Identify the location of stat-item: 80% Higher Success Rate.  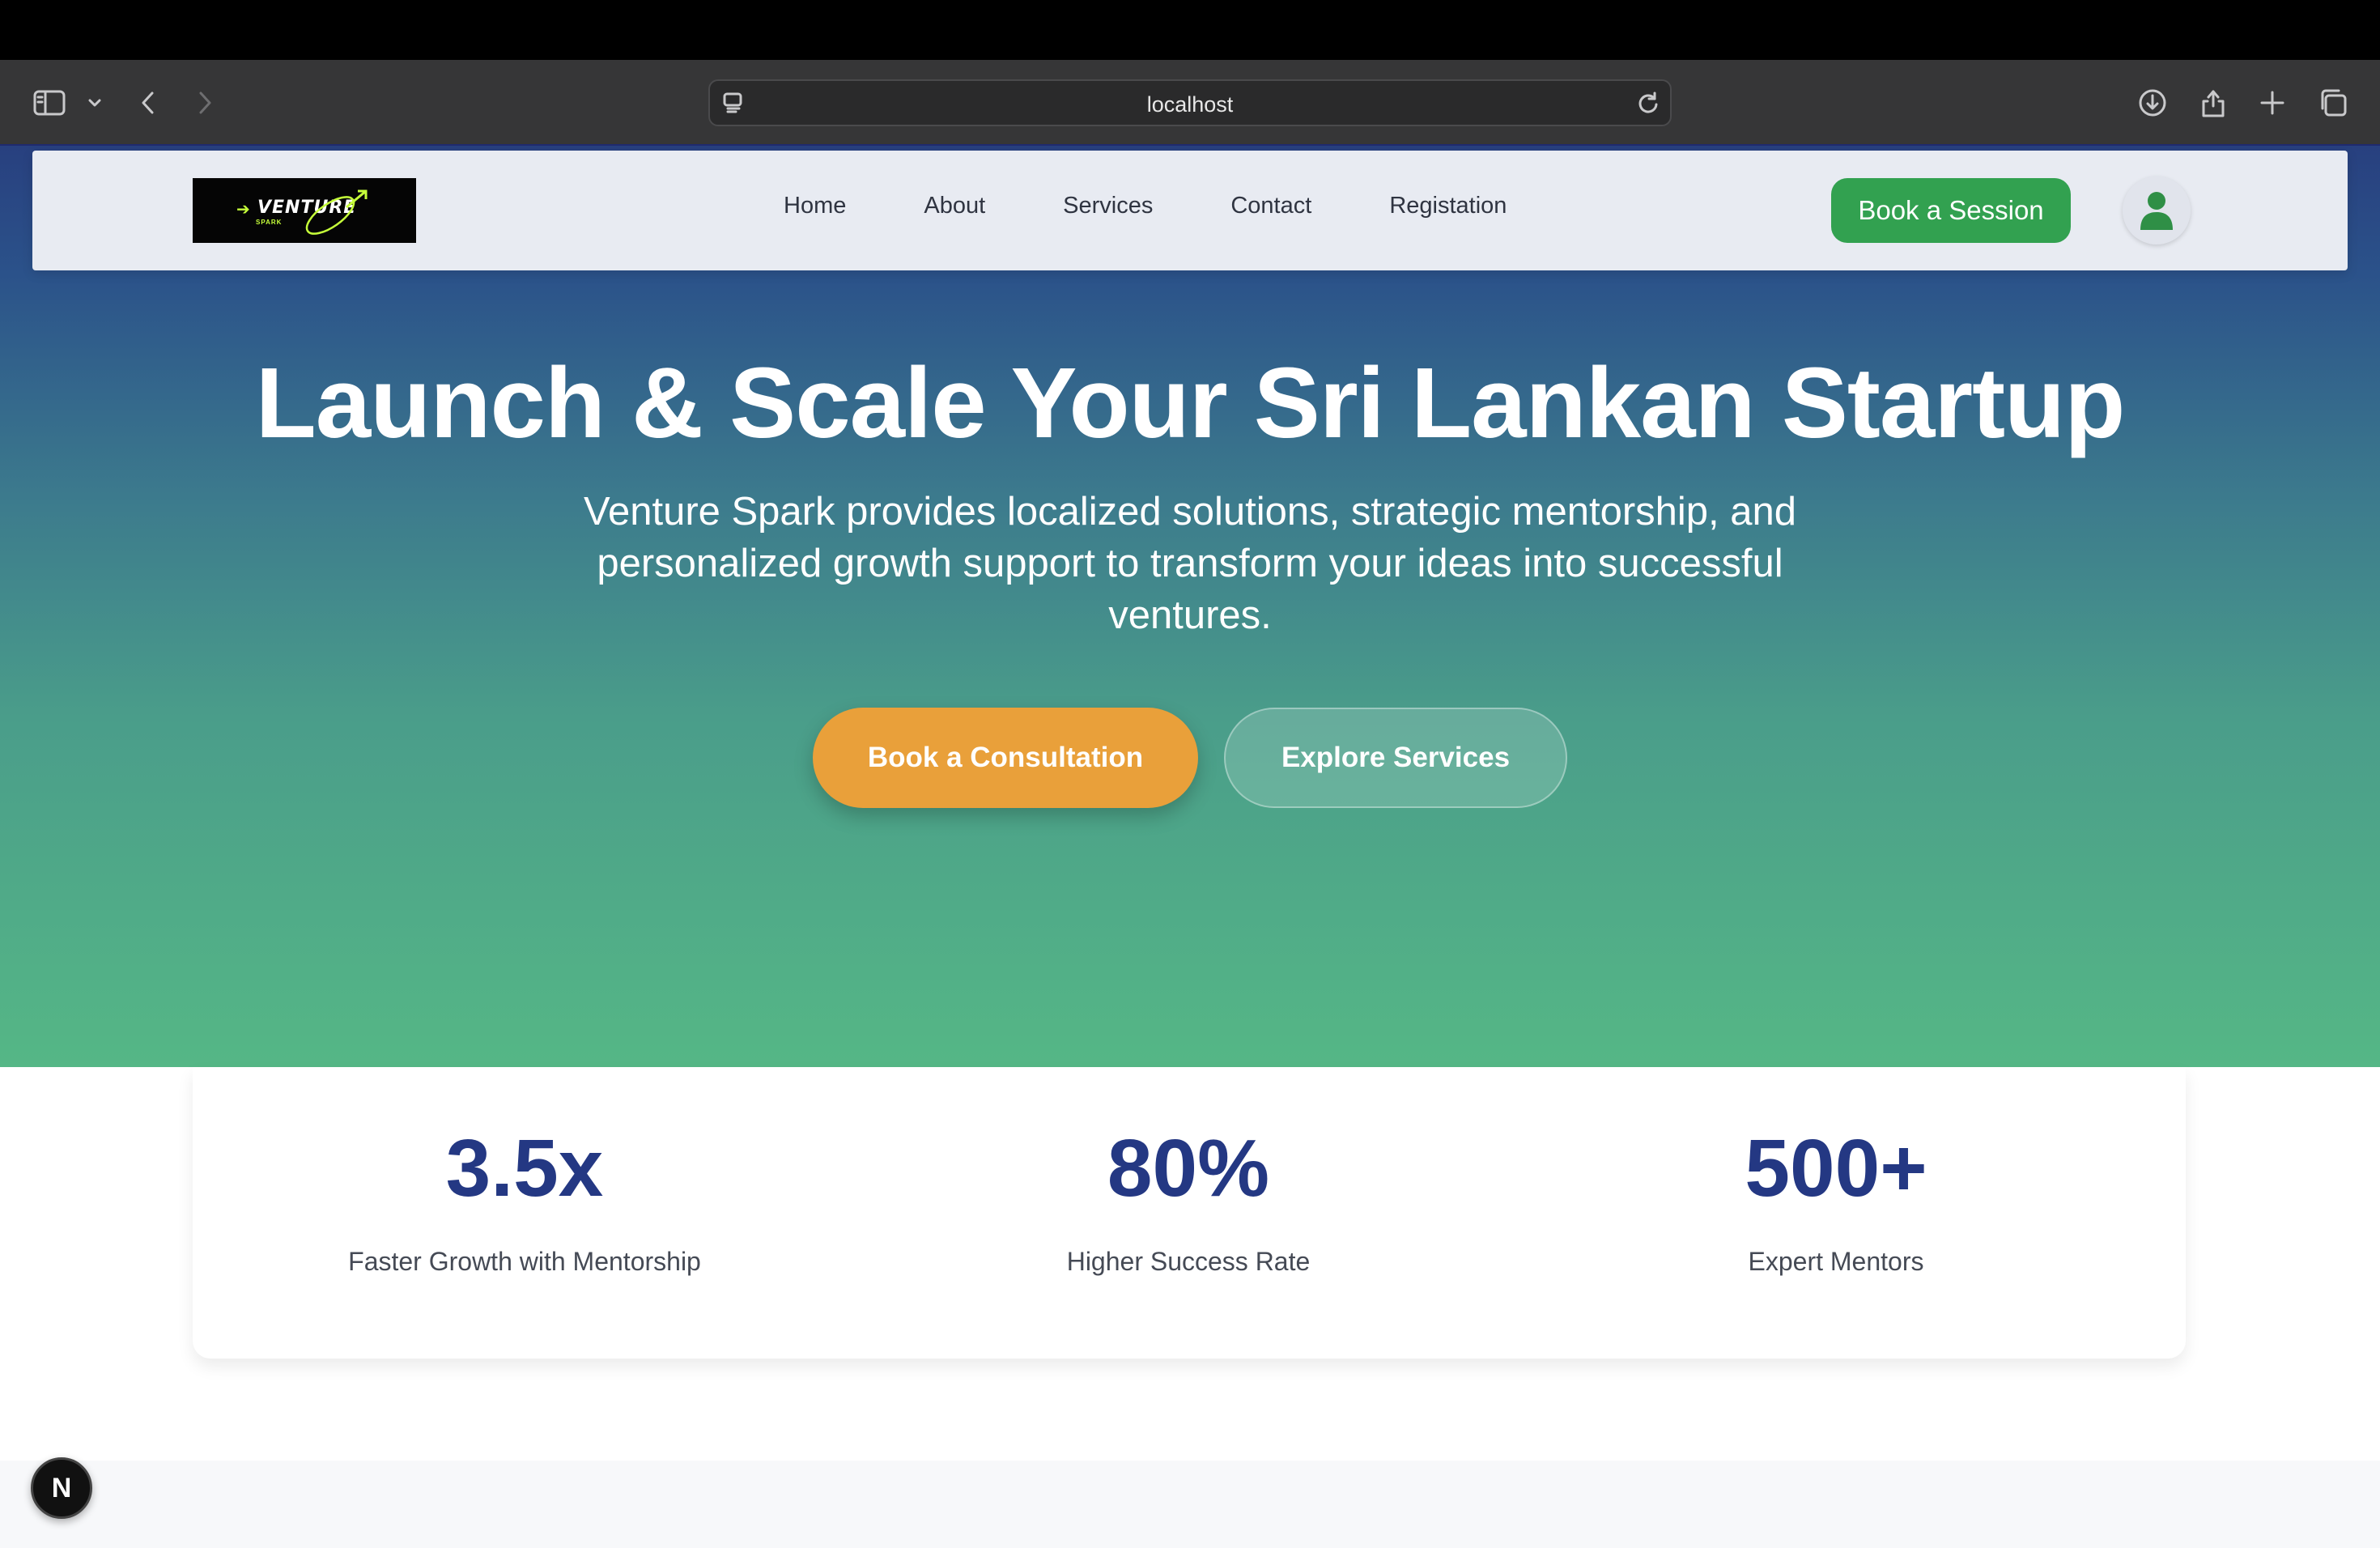
(1188, 1213).